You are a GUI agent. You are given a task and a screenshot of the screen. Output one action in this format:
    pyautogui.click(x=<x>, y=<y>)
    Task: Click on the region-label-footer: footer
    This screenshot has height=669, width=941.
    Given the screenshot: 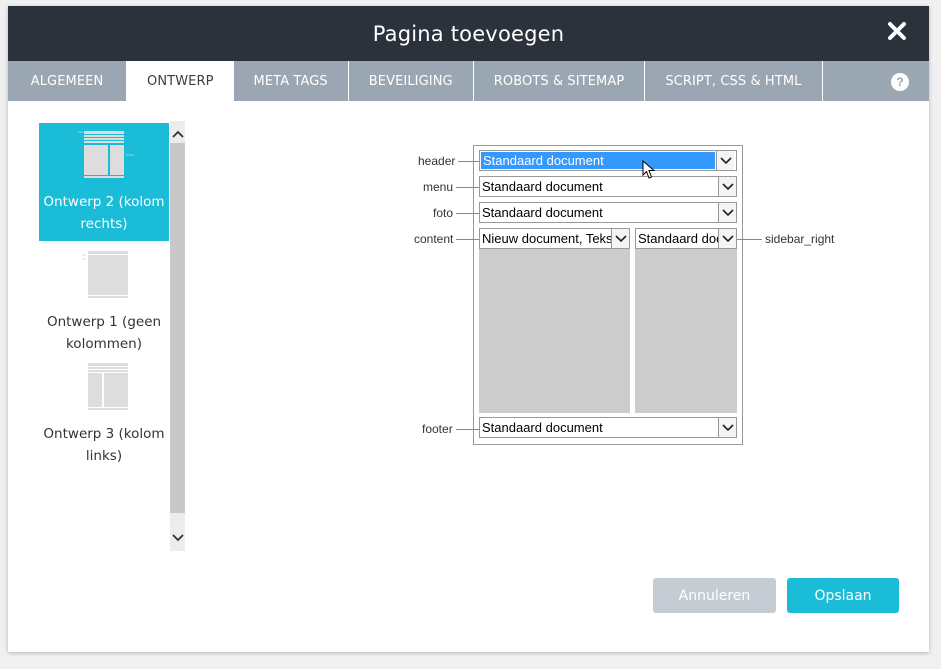 What is the action you would take?
    pyautogui.click(x=437, y=429)
    